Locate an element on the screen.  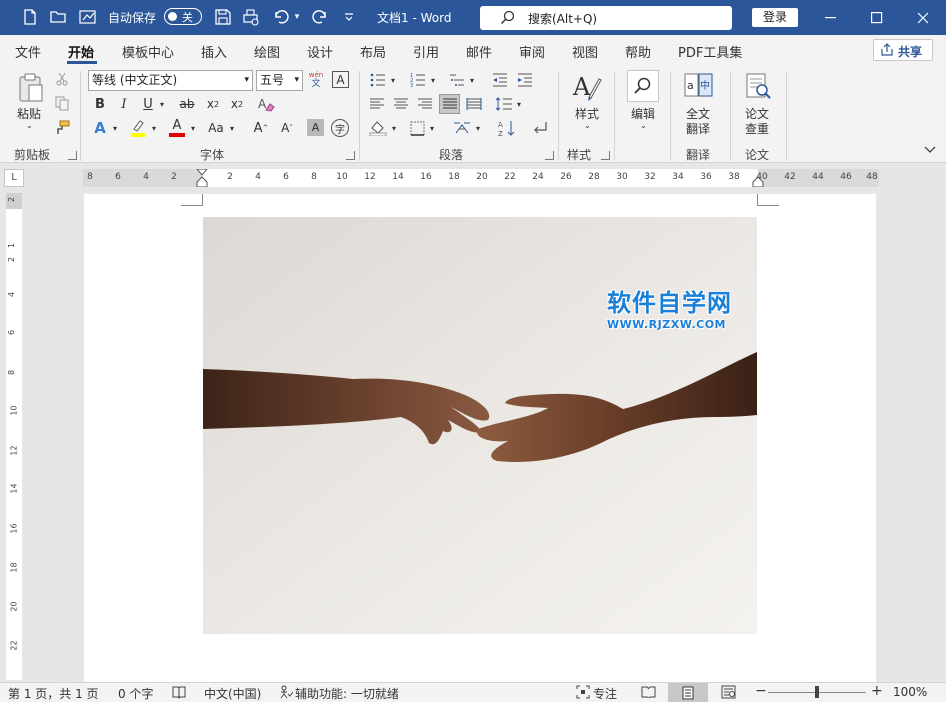
enclose-characters-icon: 字 is located at coordinates (340, 128).